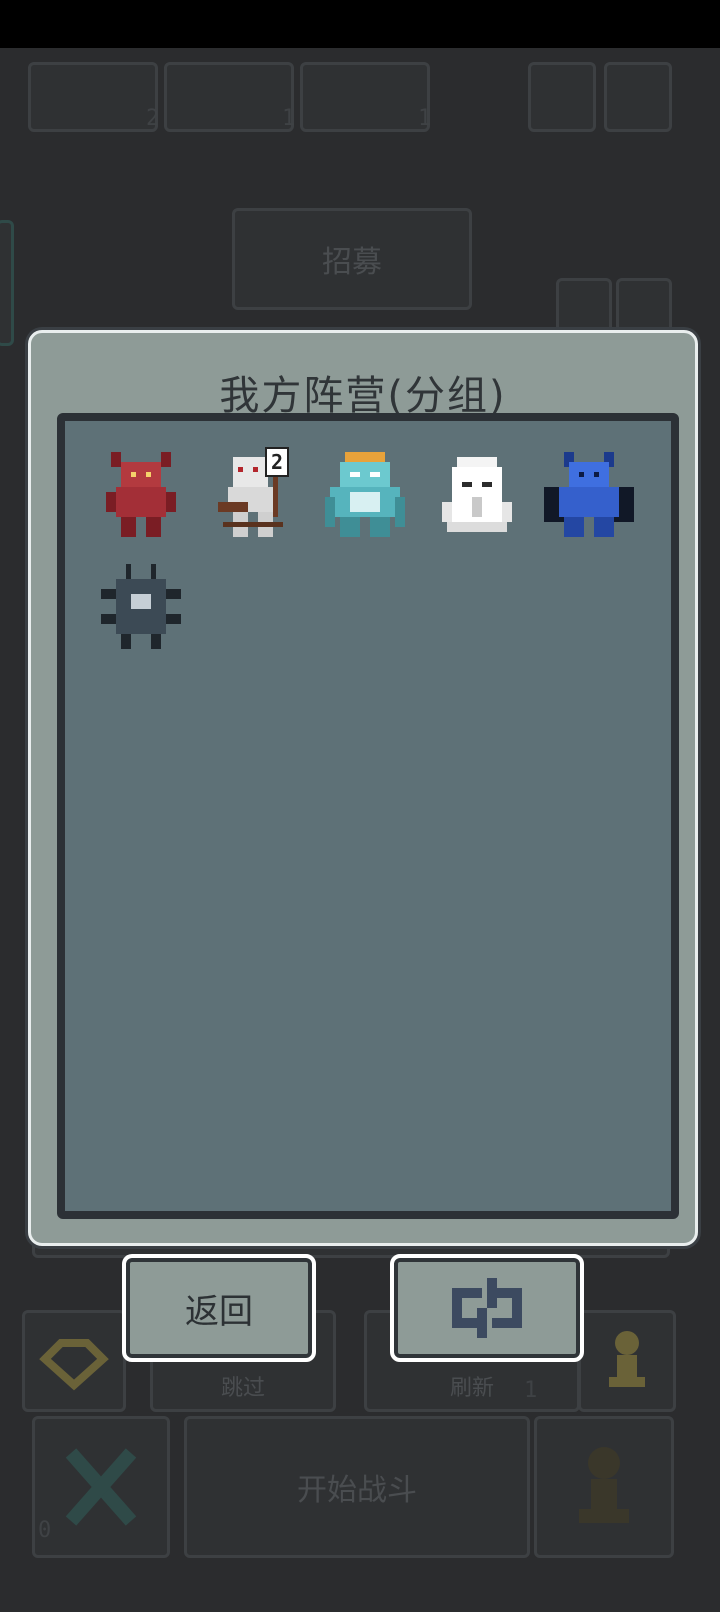  I want to click on sell-count: 0, so click(45, 1530).